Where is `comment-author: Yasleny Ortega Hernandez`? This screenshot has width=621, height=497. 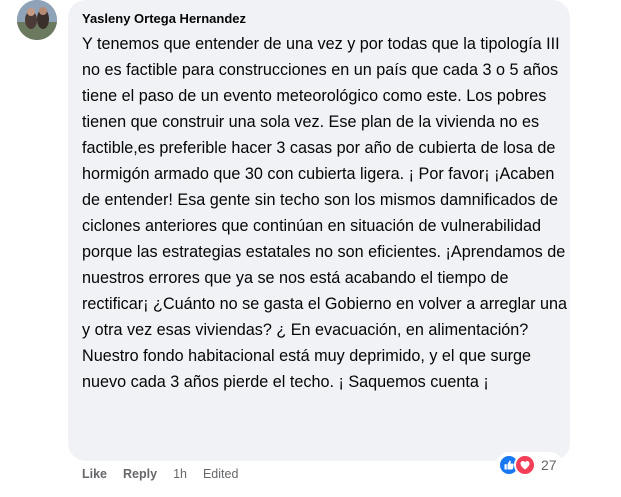 comment-author: Yasleny Ortega Hernandez is located at coordinates (164, 19).